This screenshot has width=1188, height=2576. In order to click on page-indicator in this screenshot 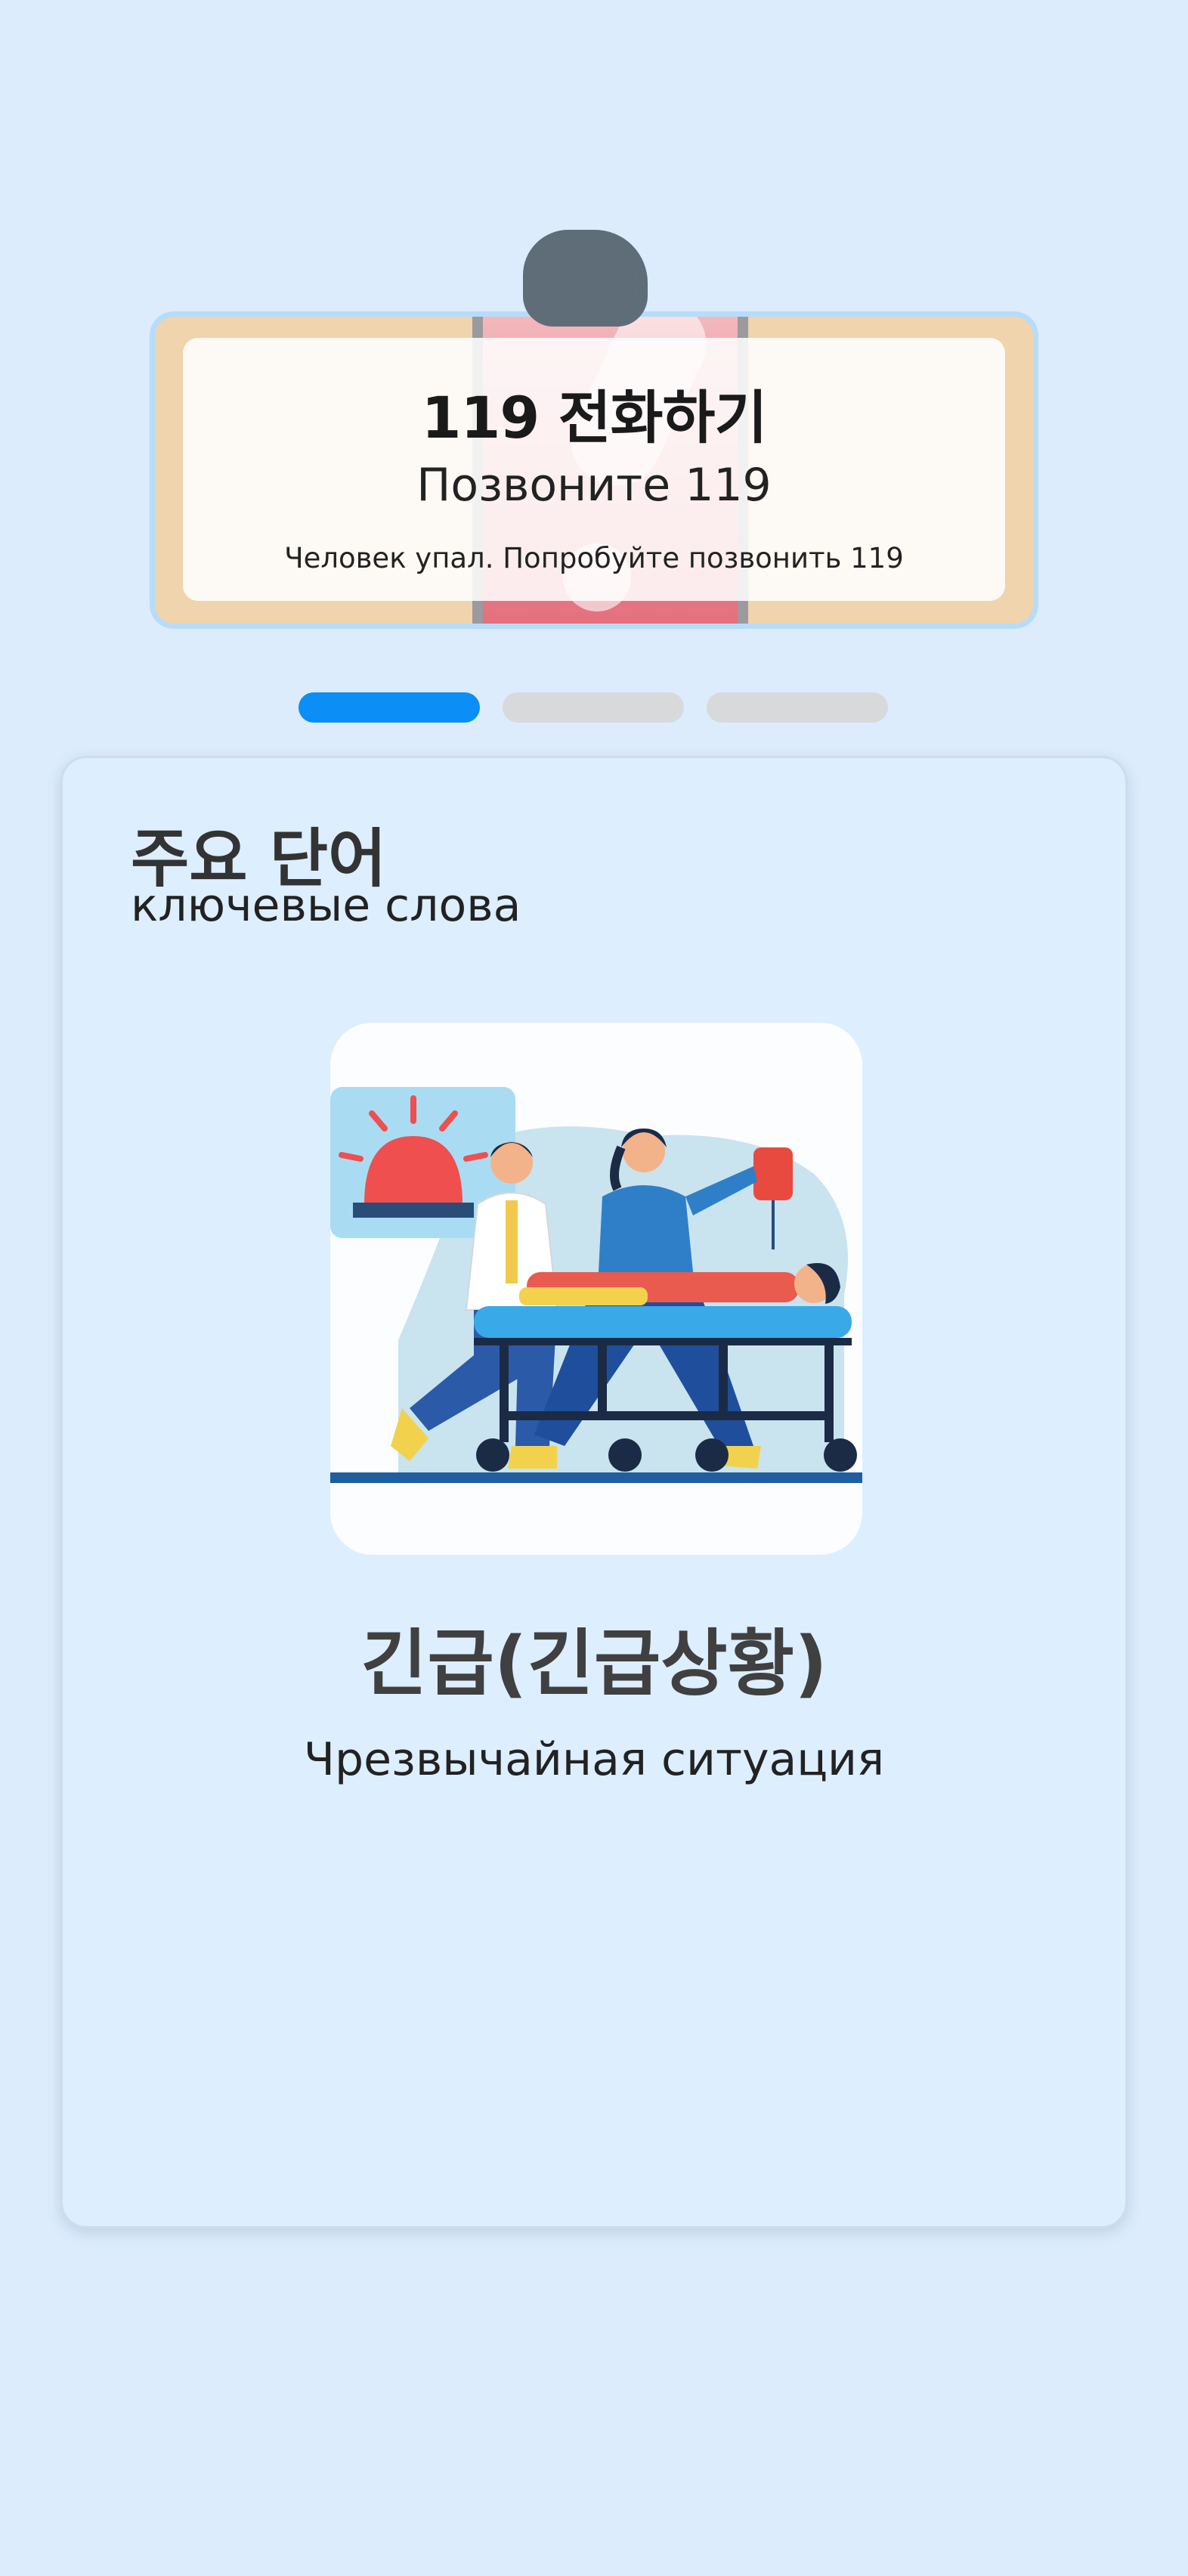, I will do `click(593, 707)`.